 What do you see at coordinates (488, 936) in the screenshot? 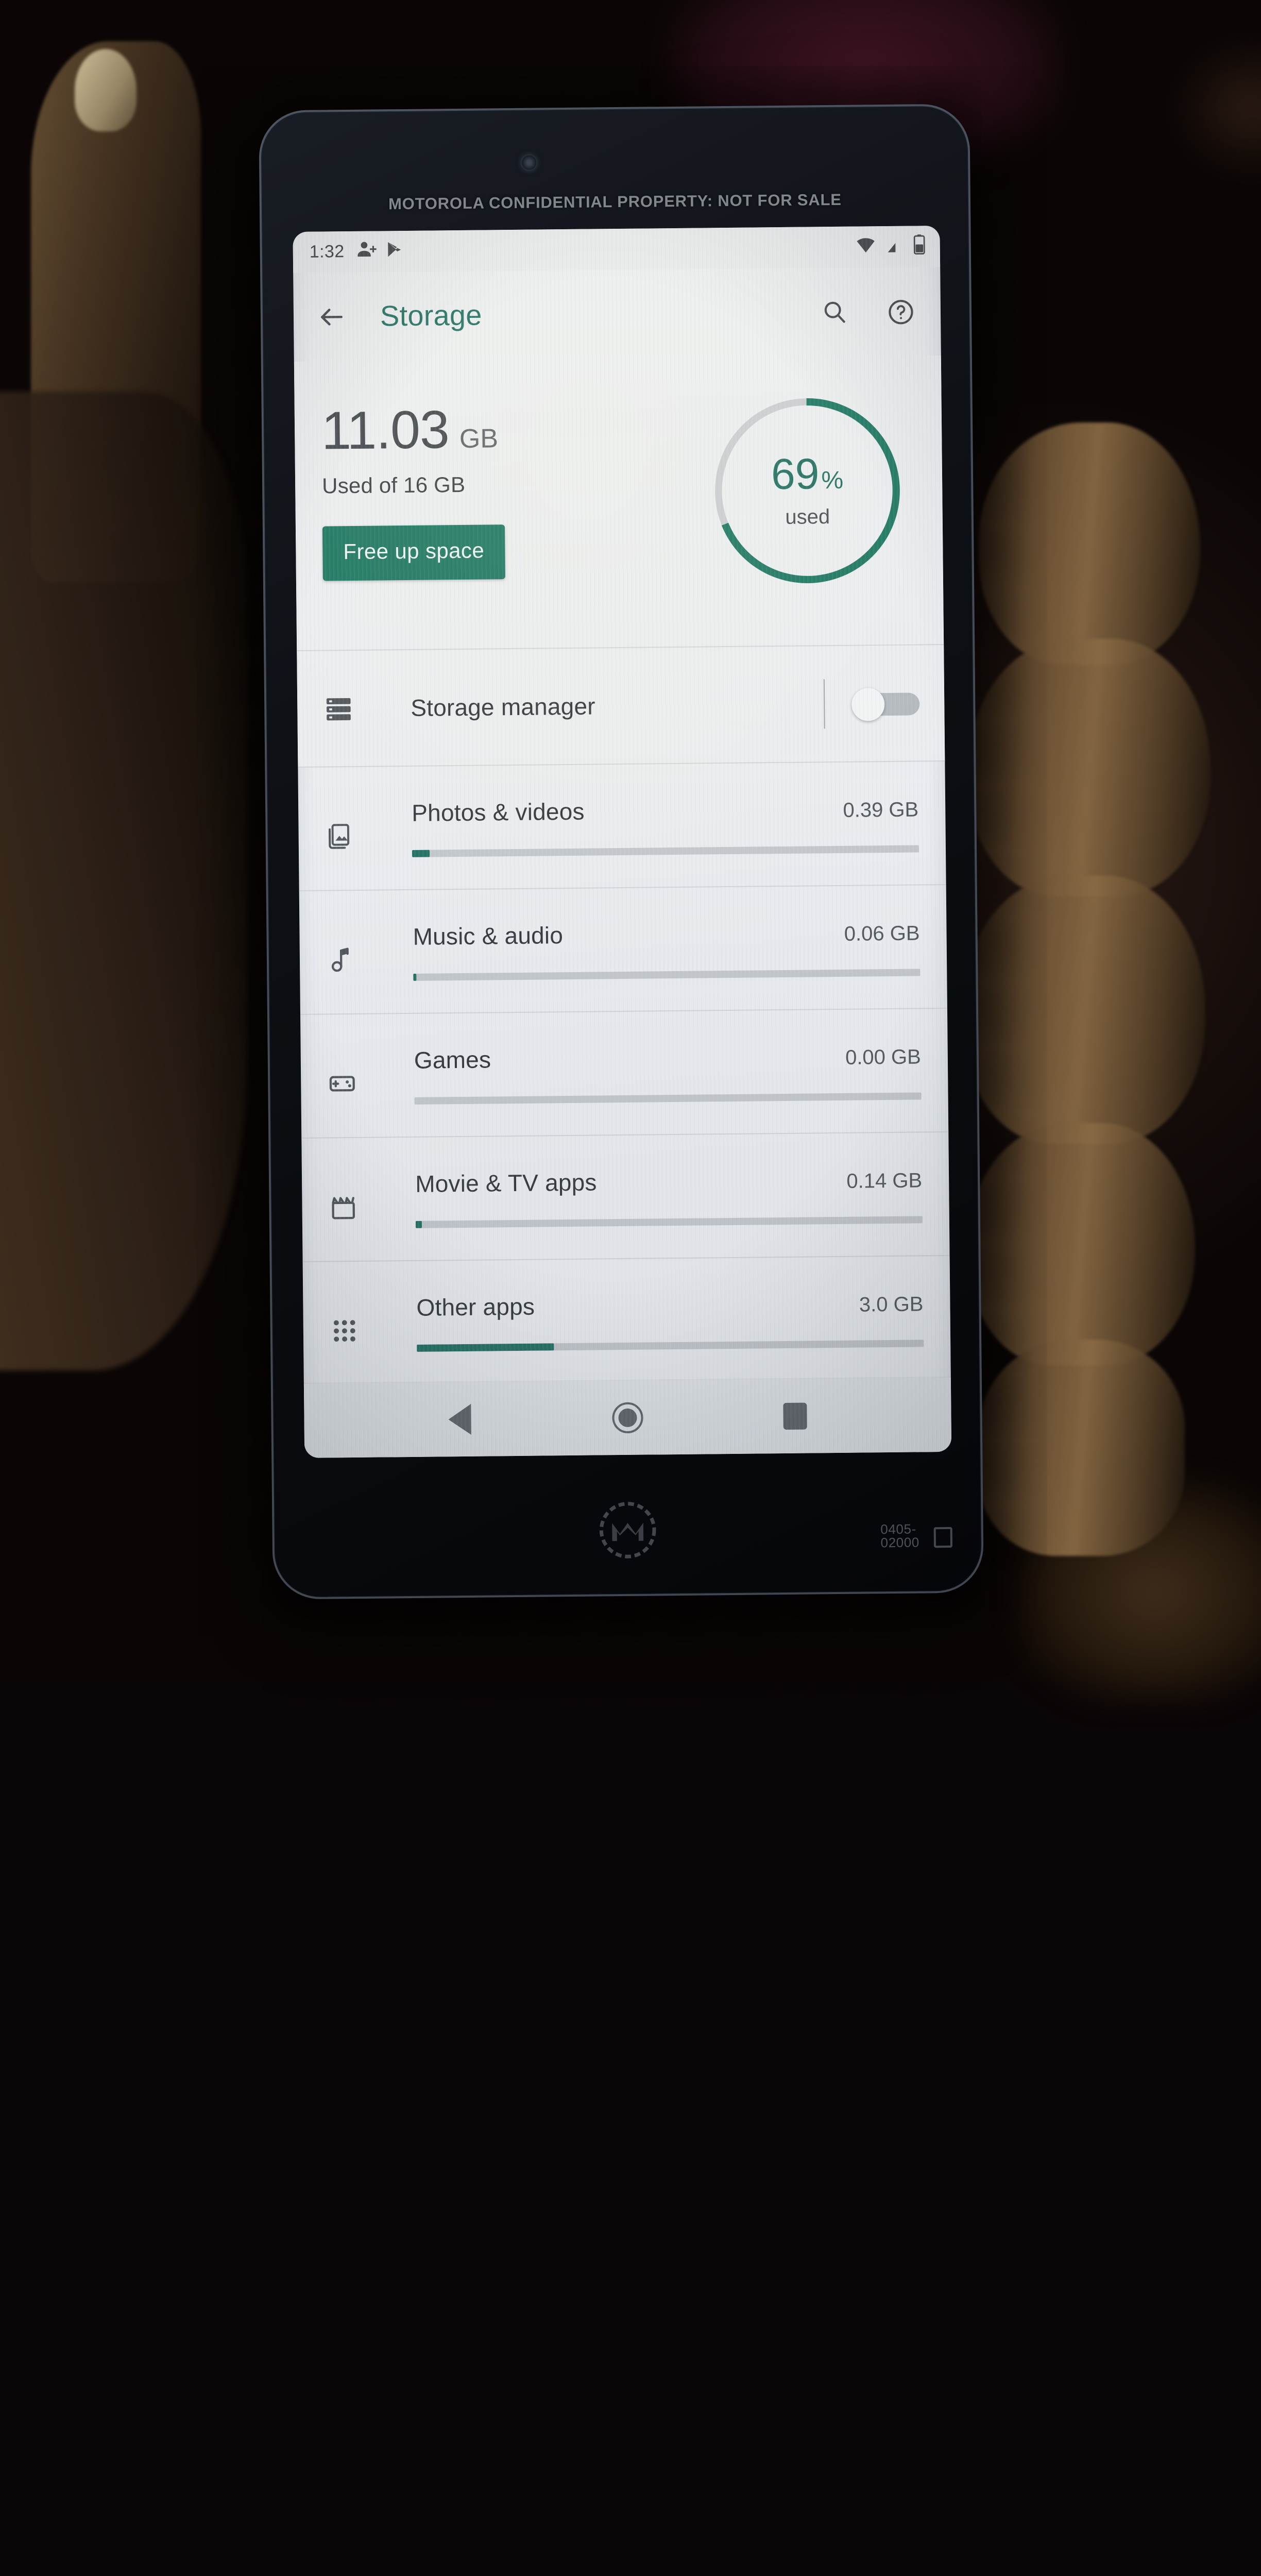
I see `storage-category-label: Music & audio` at bounding box center [488, 936].